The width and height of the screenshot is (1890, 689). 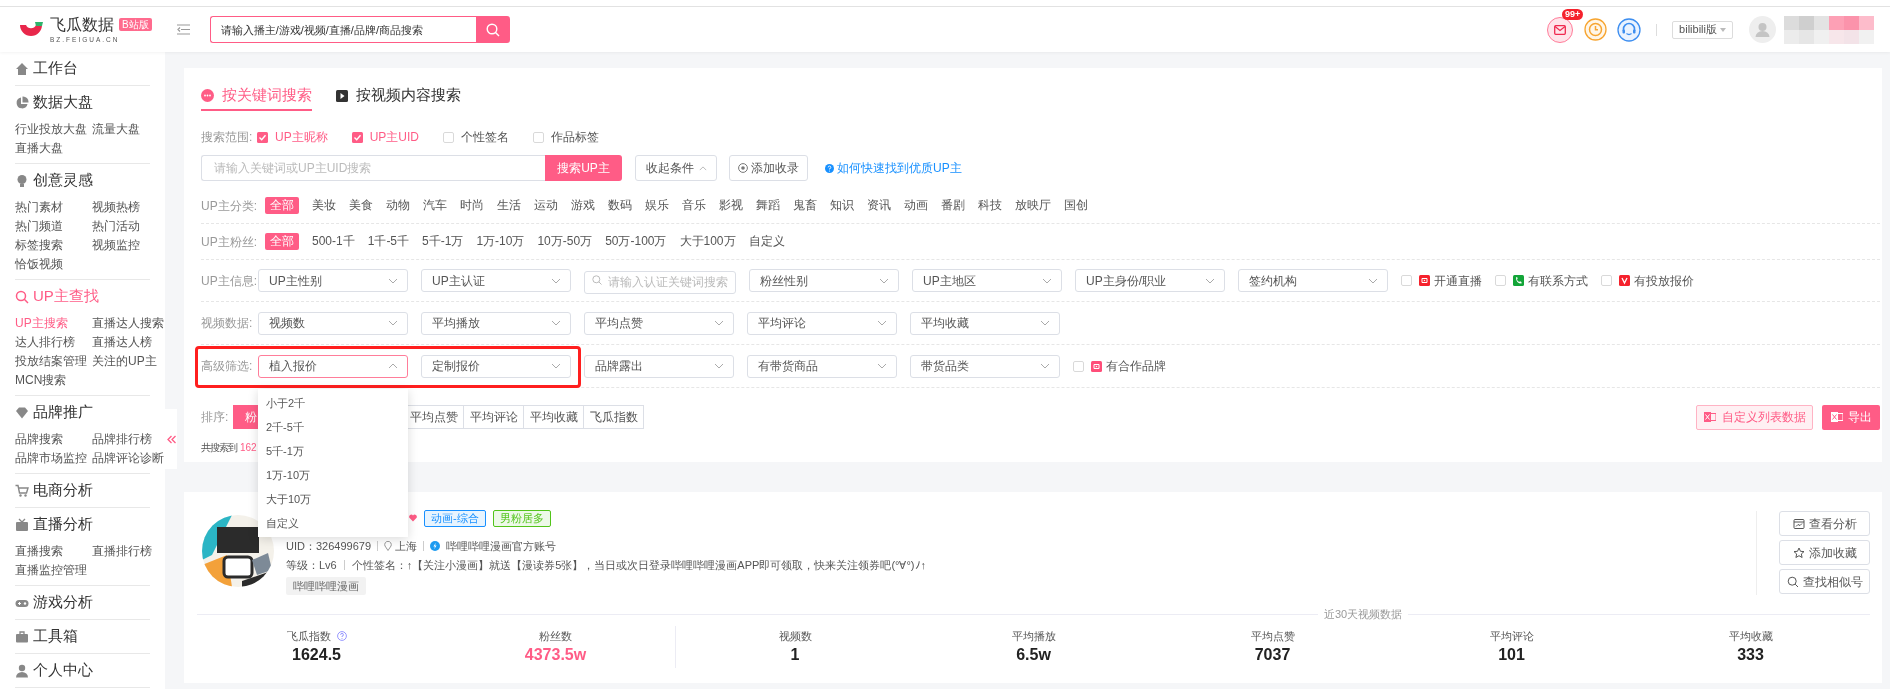 What do you see at coordinates (987, 280) in the screenshot?
I see `select-dropdown: UP主地区` at bounding box center [987, 280].